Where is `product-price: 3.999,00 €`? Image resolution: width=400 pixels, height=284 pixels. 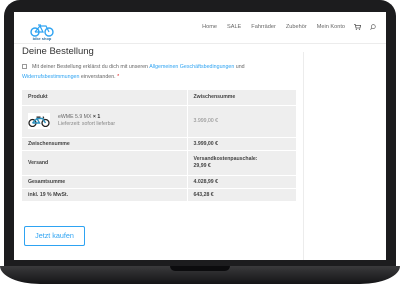
product-price: 3.999,00 € is located at coordinates (241, 121).